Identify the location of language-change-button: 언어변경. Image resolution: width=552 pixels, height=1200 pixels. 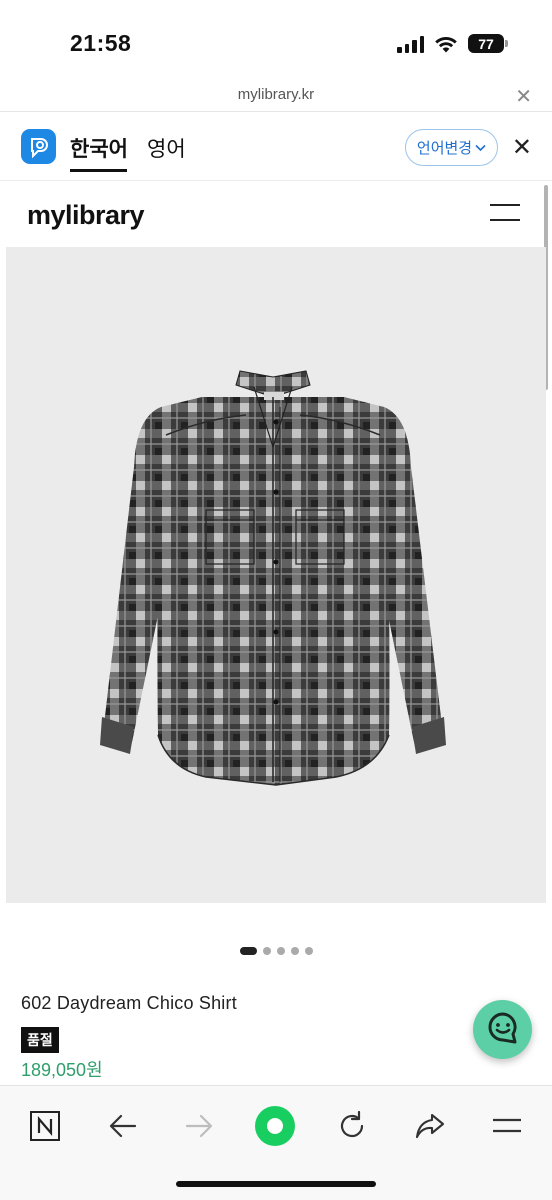
(451, 147).